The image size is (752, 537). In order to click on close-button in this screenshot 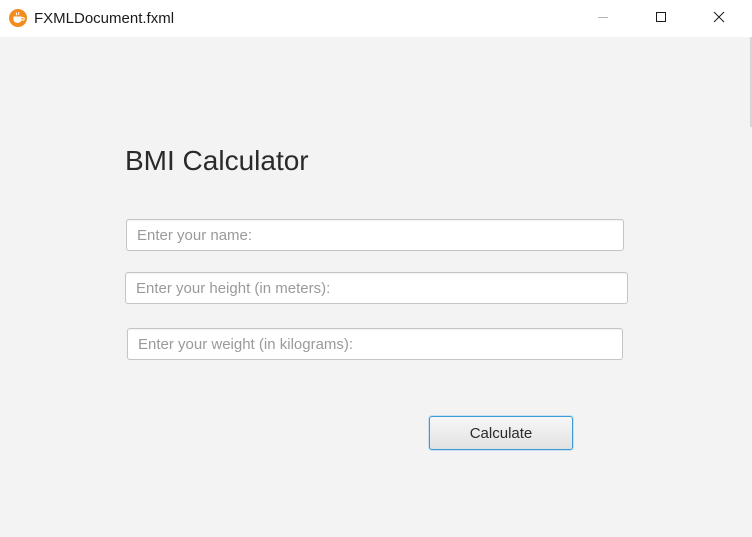, I will do `click(719, 18)`.